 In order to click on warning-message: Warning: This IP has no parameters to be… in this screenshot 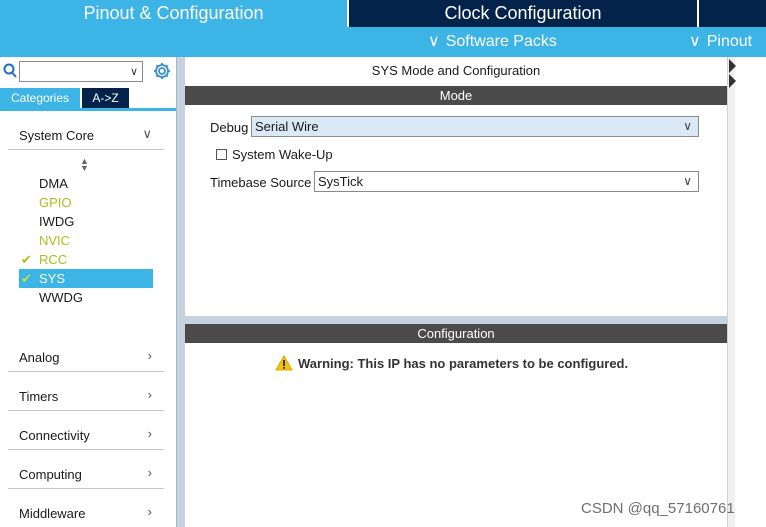, I will do `click(463, 363)`.